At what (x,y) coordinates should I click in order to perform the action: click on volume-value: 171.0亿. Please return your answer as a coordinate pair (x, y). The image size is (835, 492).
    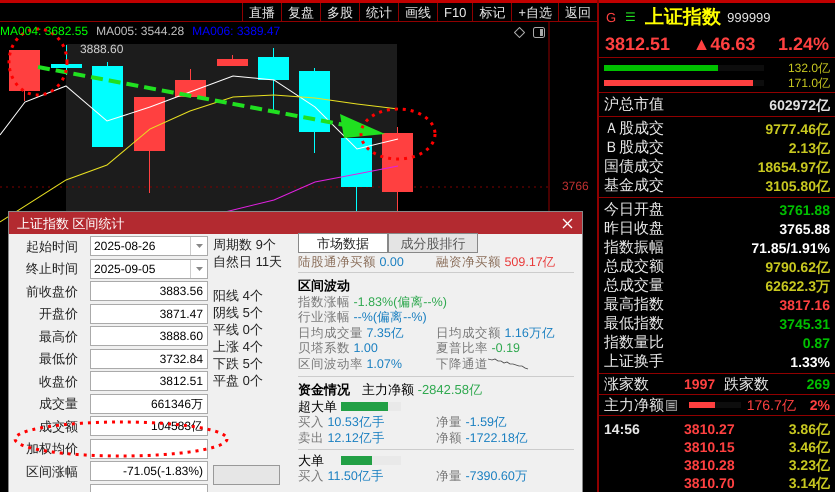
    Looking at the image, I should click on (809, 82).